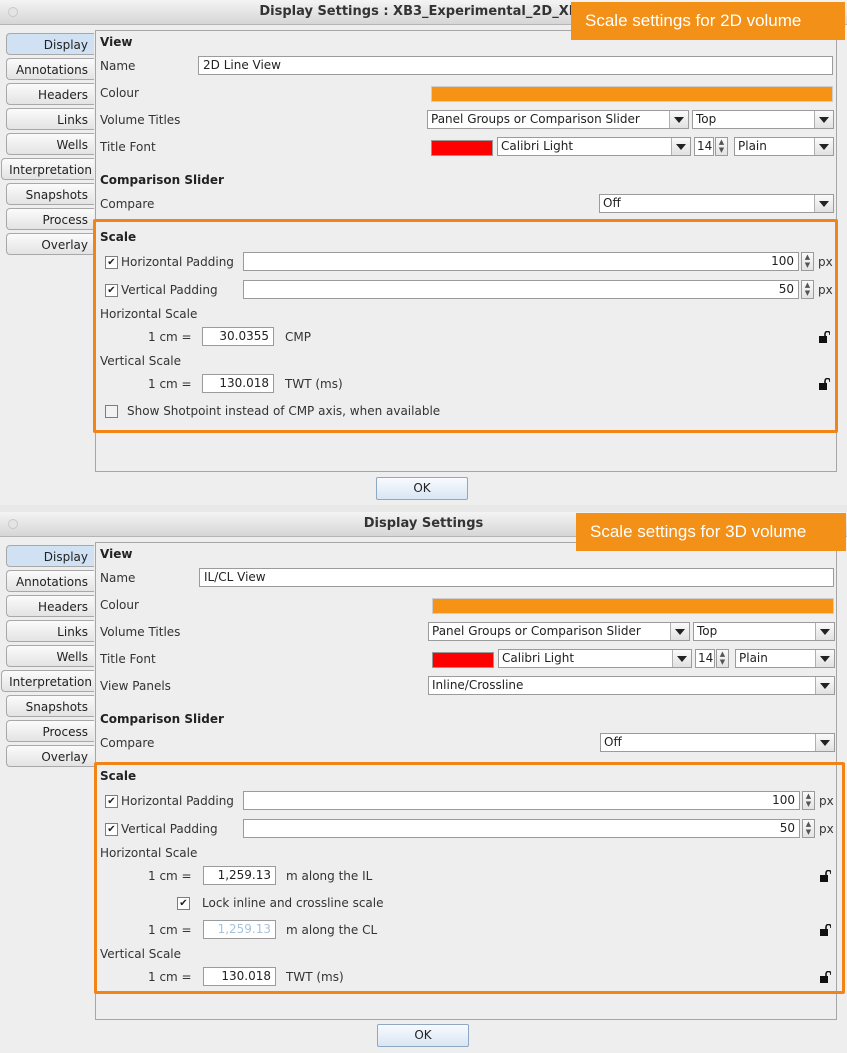  I want to click on view-panels-select: Inline/Crossline, so click(631, 685).